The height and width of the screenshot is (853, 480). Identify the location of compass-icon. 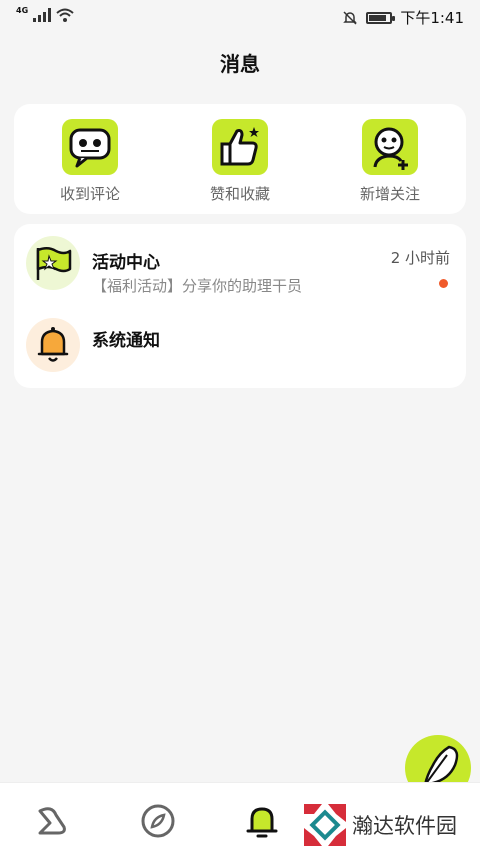
(158, 821).